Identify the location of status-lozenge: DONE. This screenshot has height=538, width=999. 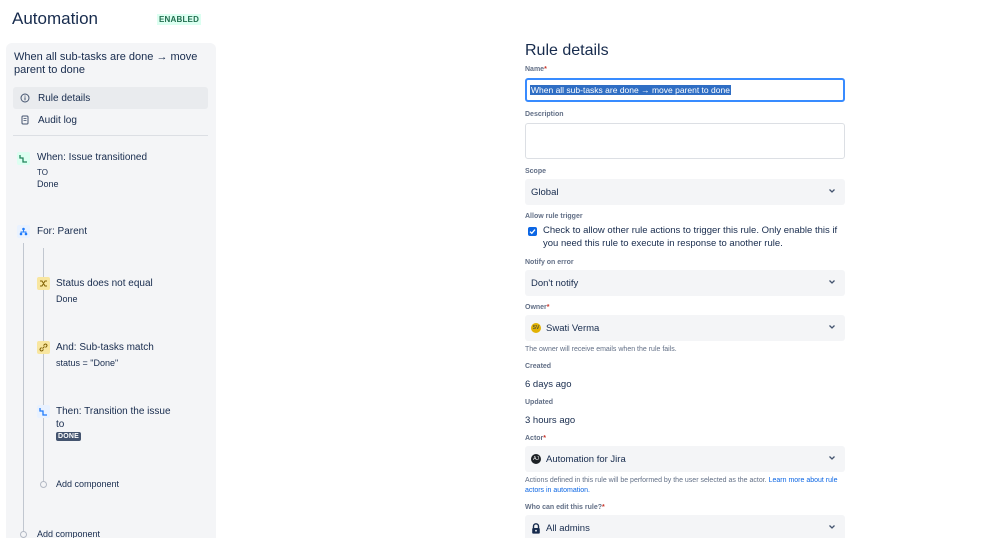
(69, 436).